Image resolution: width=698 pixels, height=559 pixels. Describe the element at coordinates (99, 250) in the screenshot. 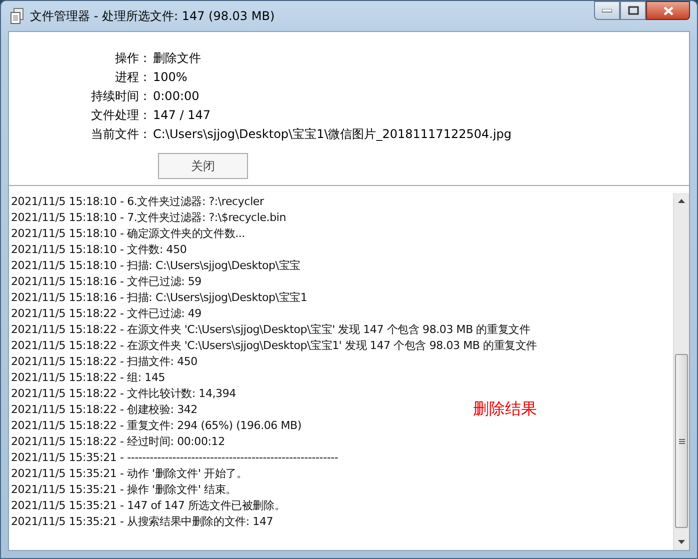

I see `log-line: 2021/11/5 15:18:10 - 文件数: 450` at that location.